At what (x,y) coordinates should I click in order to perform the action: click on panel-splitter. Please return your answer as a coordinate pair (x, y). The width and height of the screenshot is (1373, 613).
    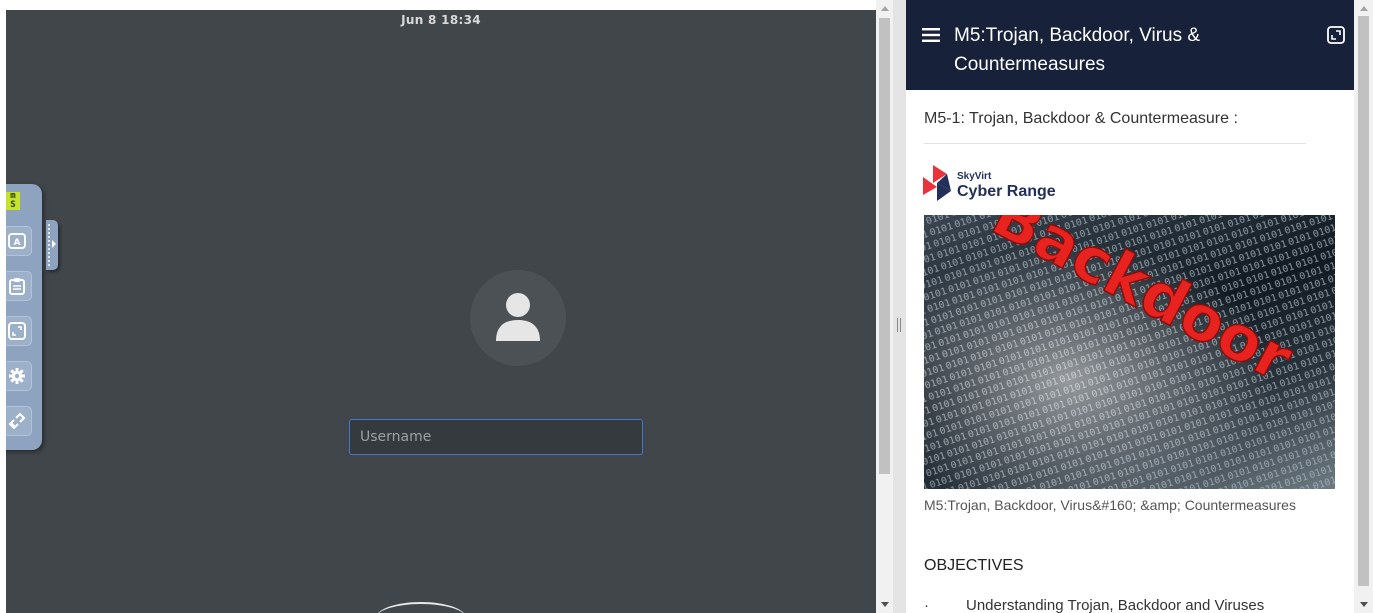
    Looking at the image, I should click on (899, 306).